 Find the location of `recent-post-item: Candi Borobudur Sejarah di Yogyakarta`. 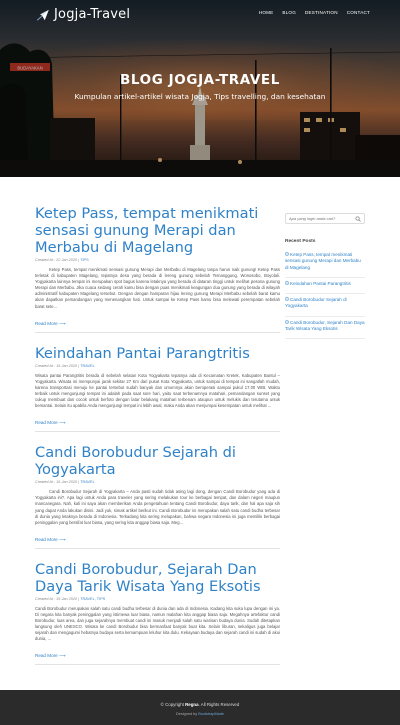

recent-post-item: Candi Borobudur Sejarah di Yogyakarta is located at coordinates (325, 305).